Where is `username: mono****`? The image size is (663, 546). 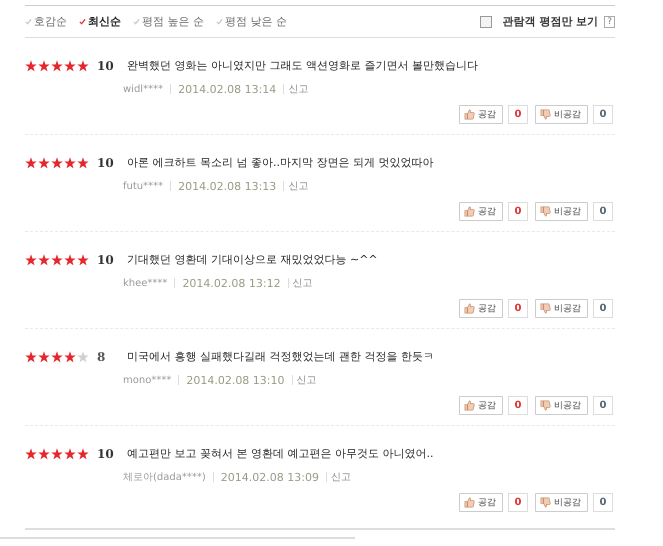
username: mono**** is located at coordinates (147, 380).